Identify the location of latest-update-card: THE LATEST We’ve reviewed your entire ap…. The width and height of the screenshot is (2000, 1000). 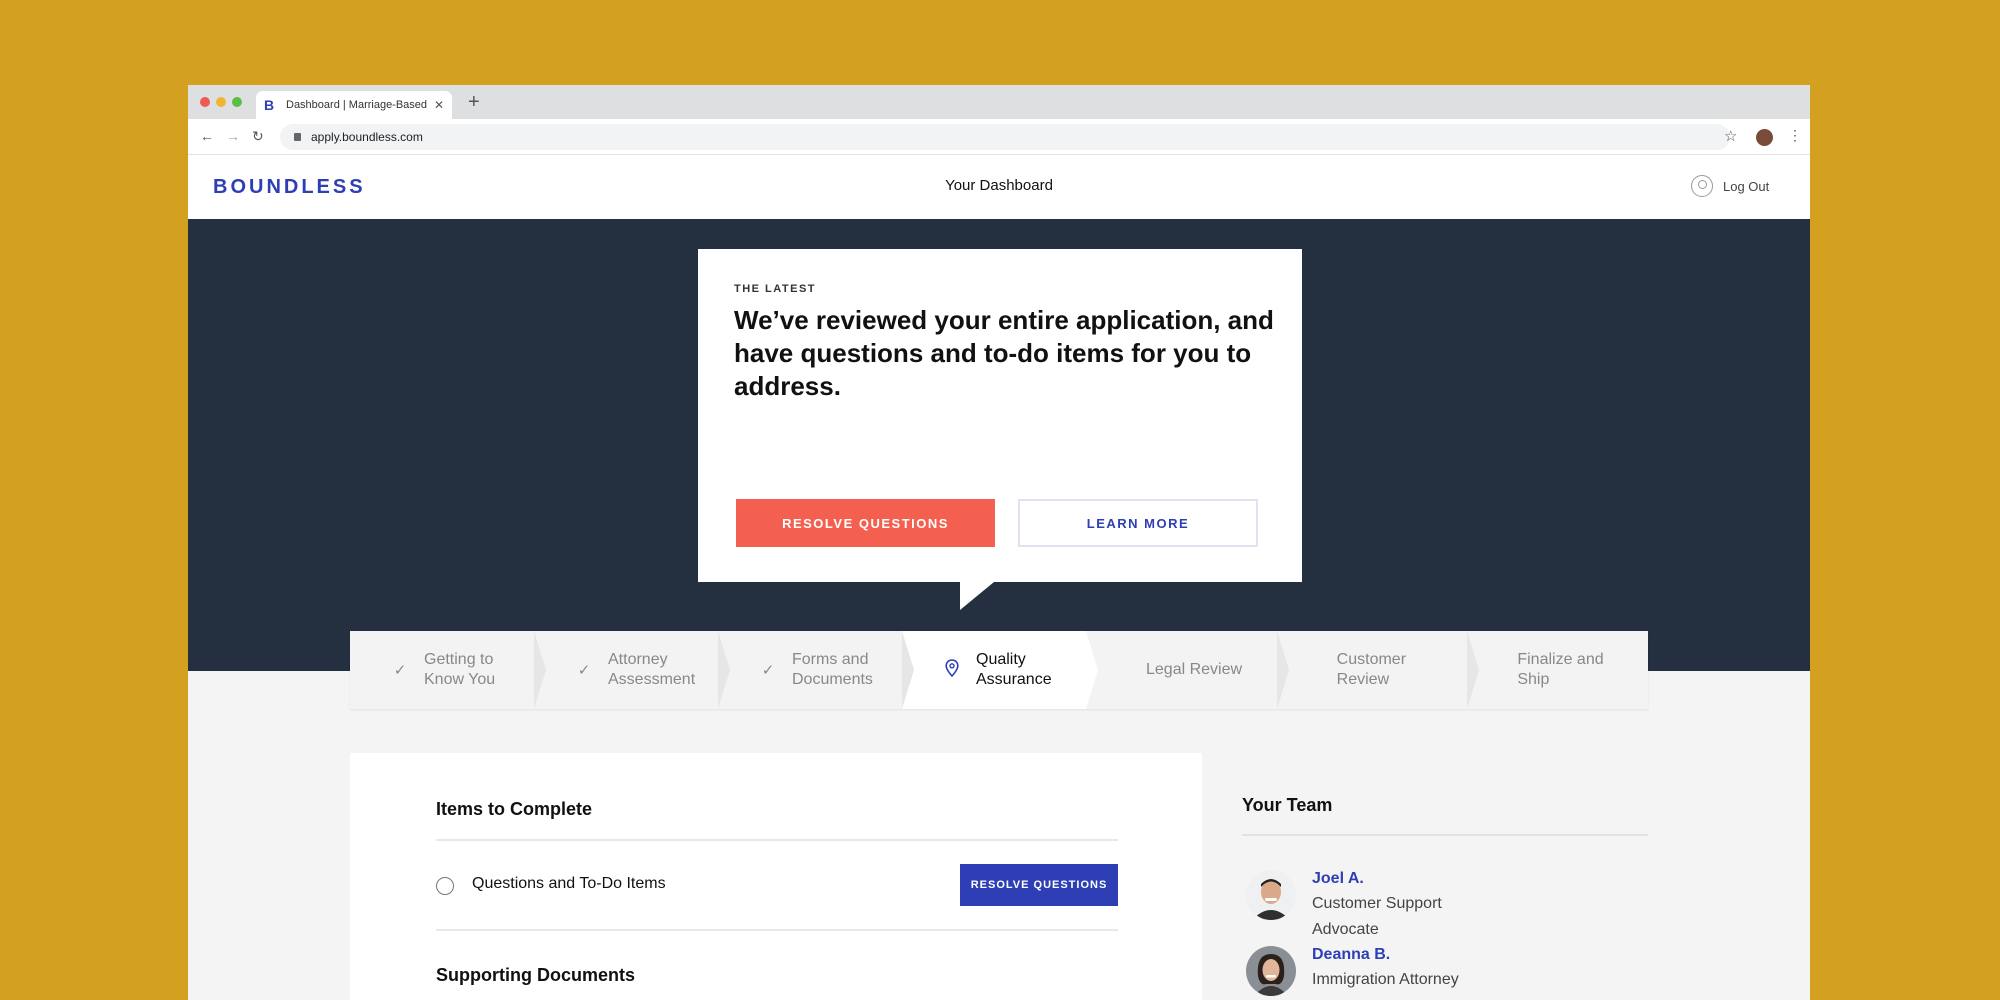
(1000, 429).